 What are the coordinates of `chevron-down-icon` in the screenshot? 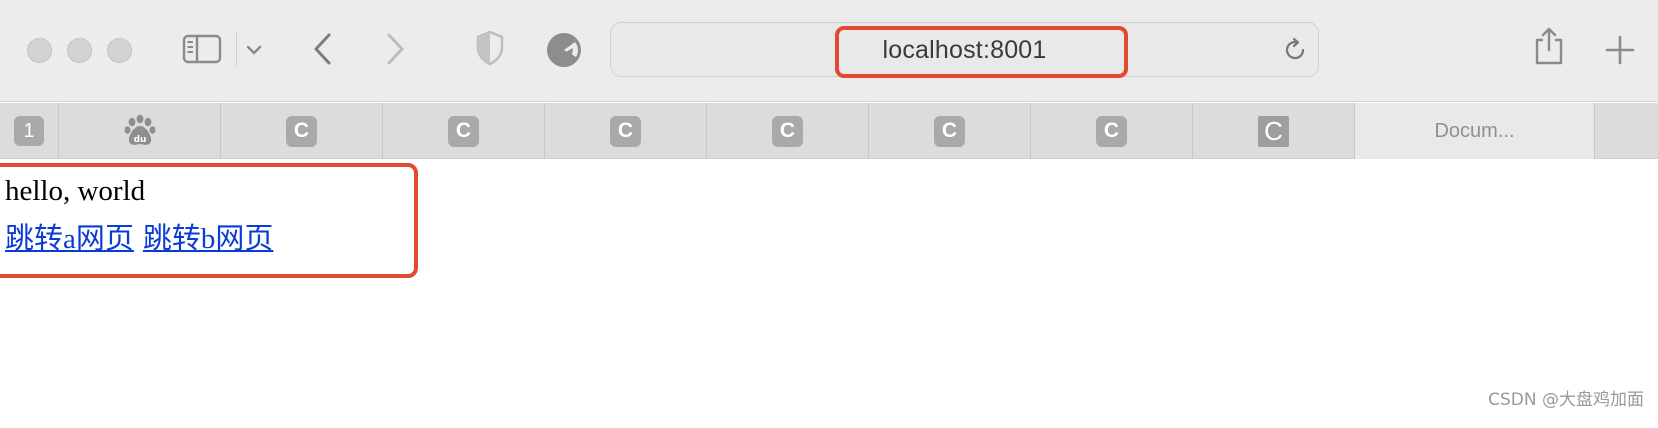 It's located at (254, 50).